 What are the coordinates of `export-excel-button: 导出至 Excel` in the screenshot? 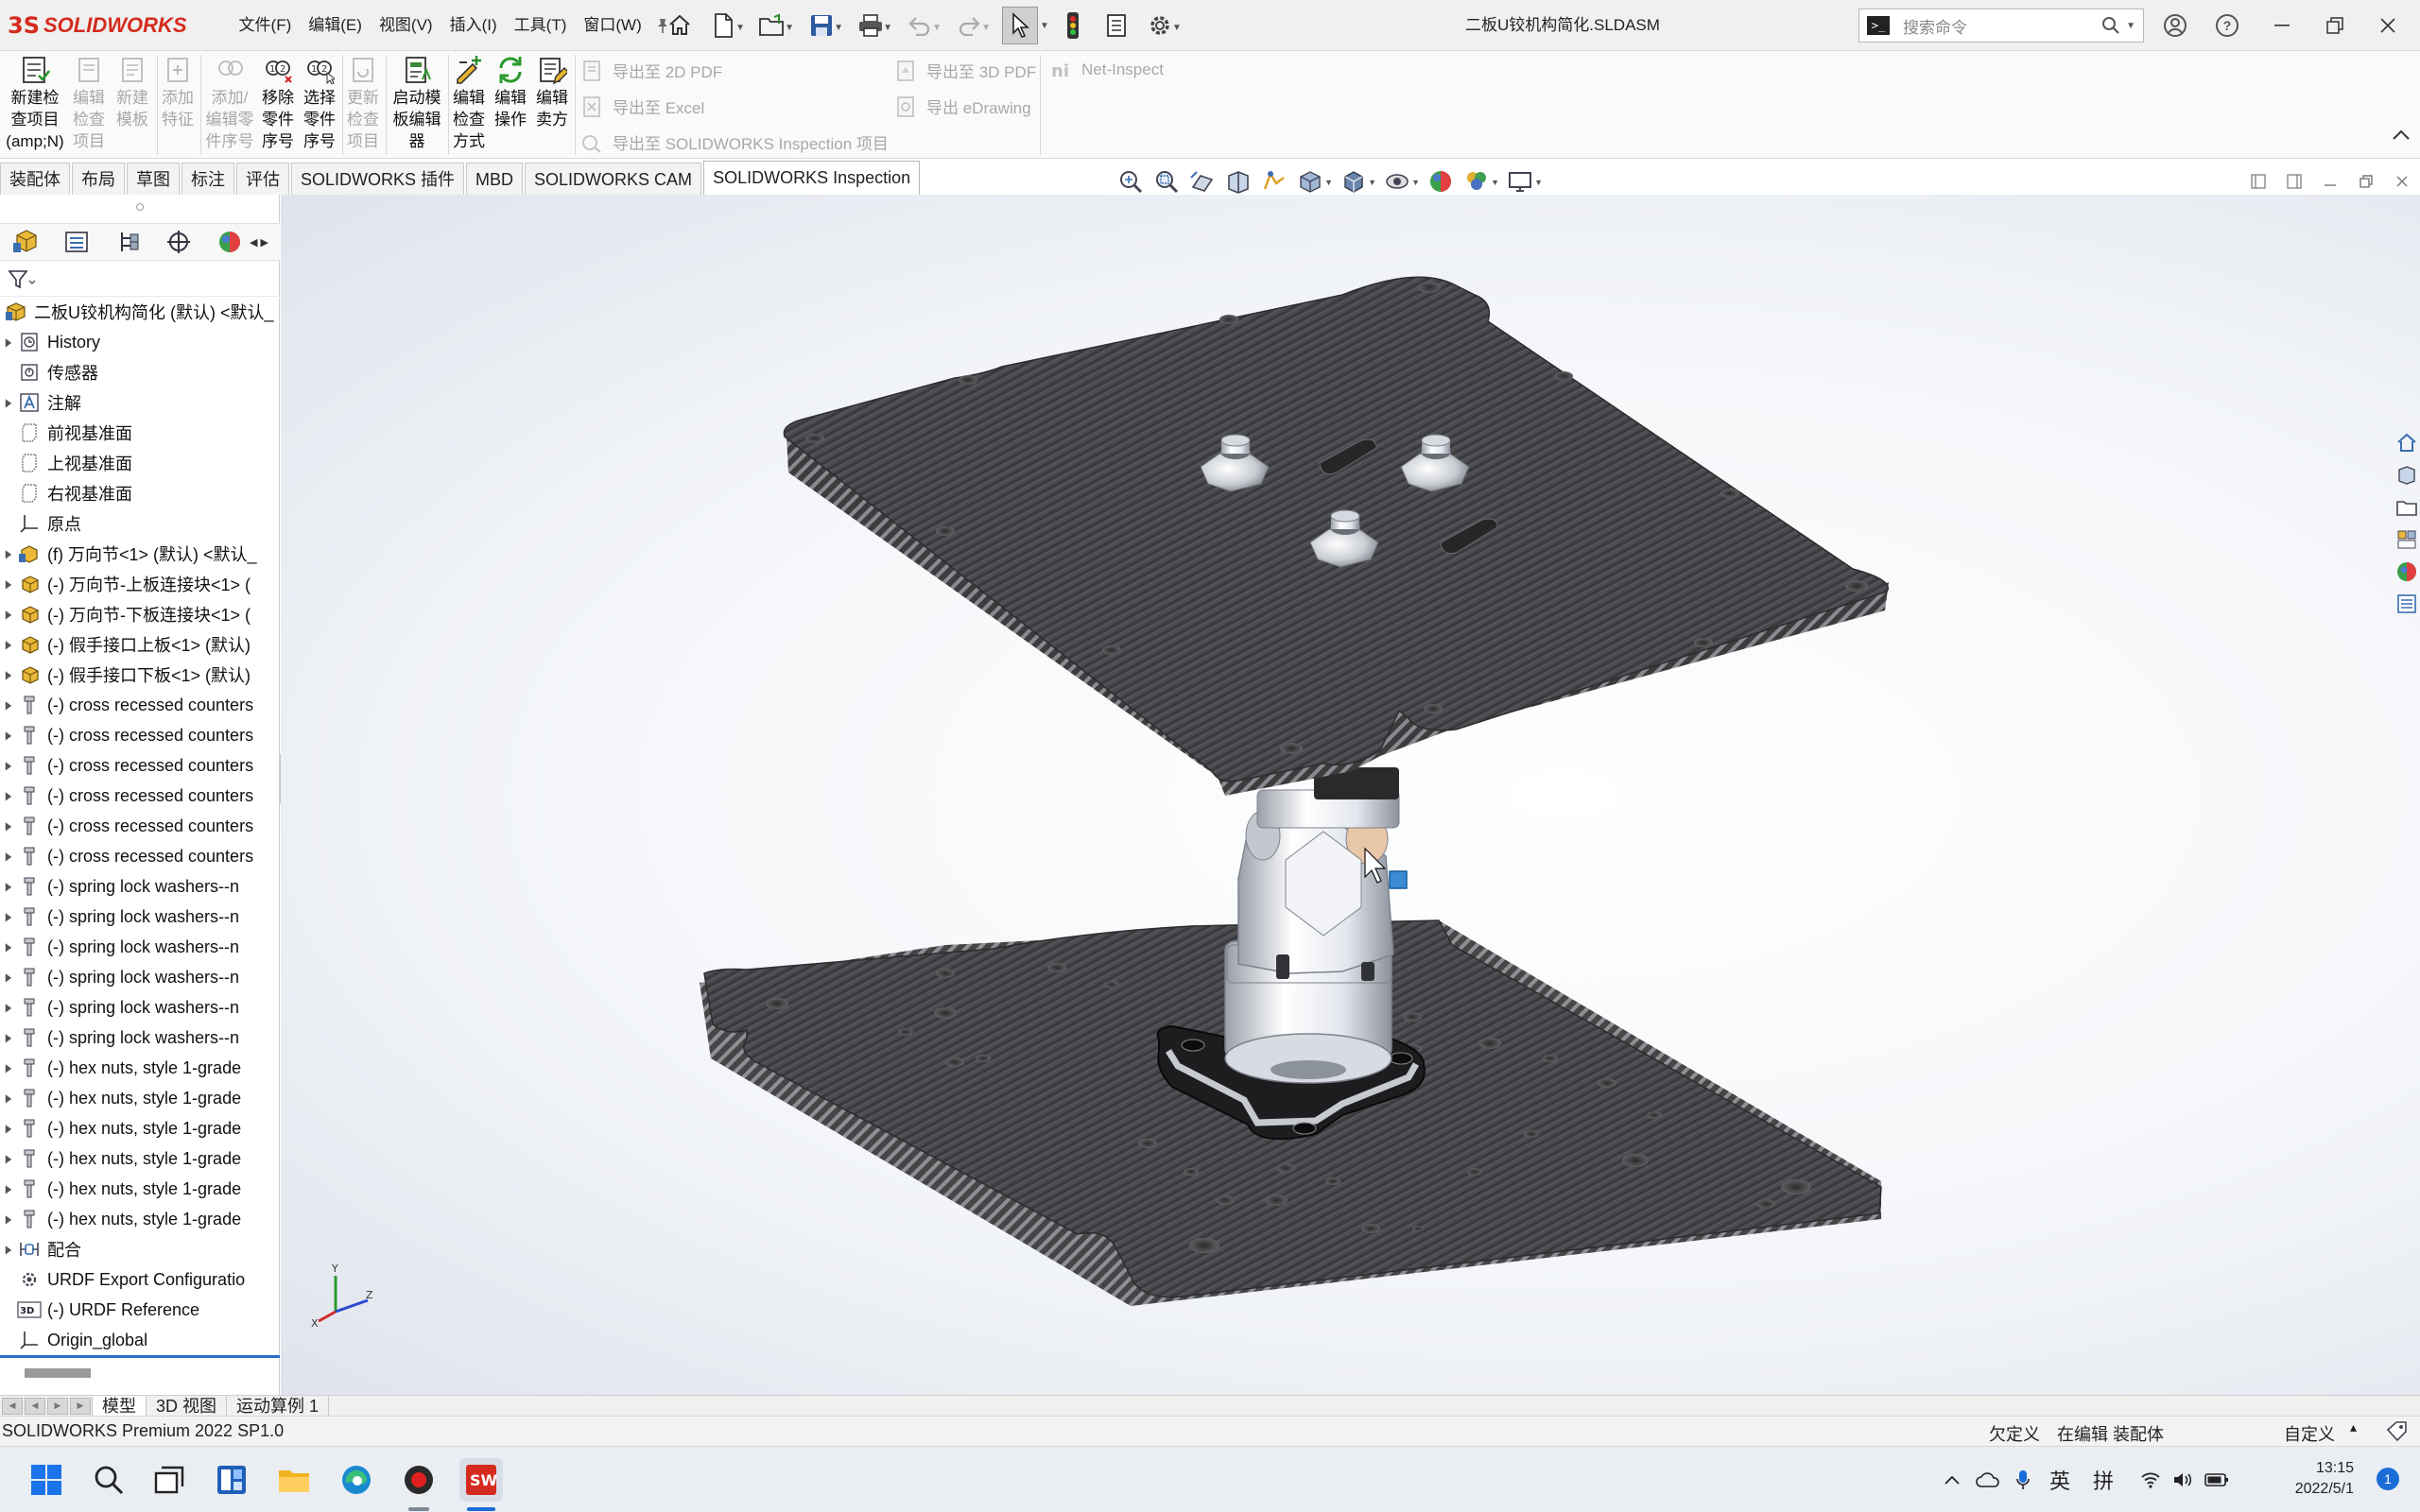 It's located at (642, 106).